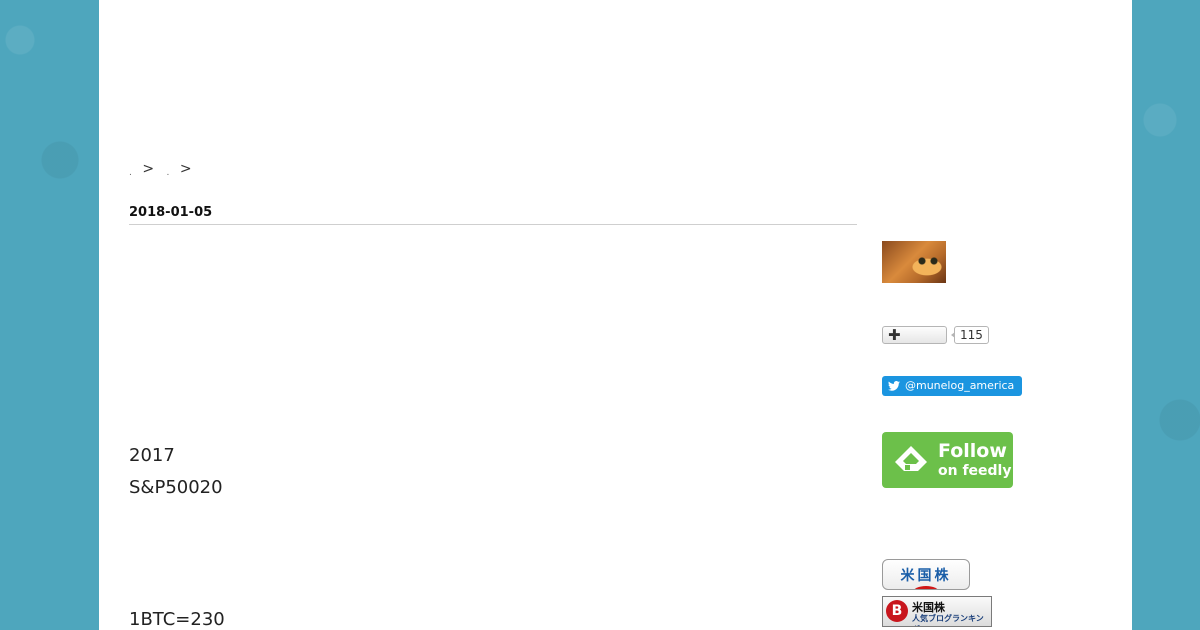 The image size is (1200, 630). Describe the element at coordinates (911, 463) in the screenshot. I see `feedly-icon` at that location.